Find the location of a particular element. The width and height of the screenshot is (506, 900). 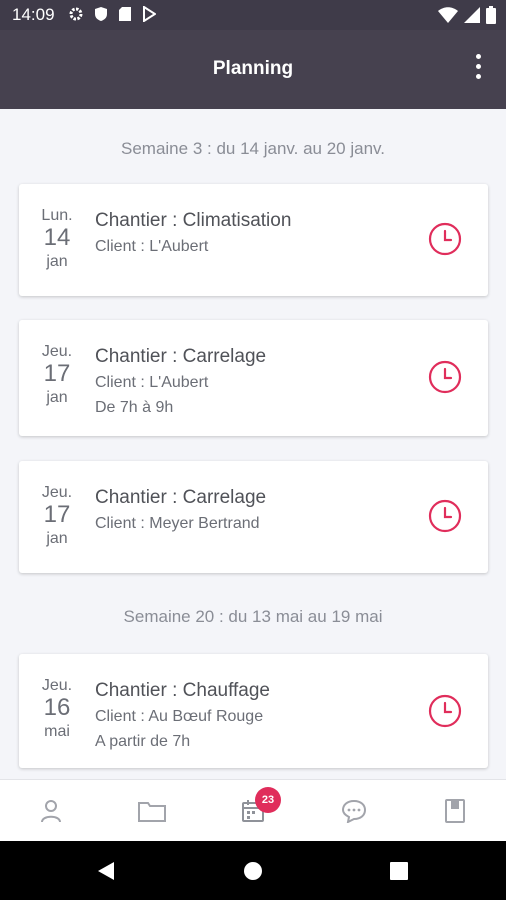

back-icon is located at coordinates (106, 870).